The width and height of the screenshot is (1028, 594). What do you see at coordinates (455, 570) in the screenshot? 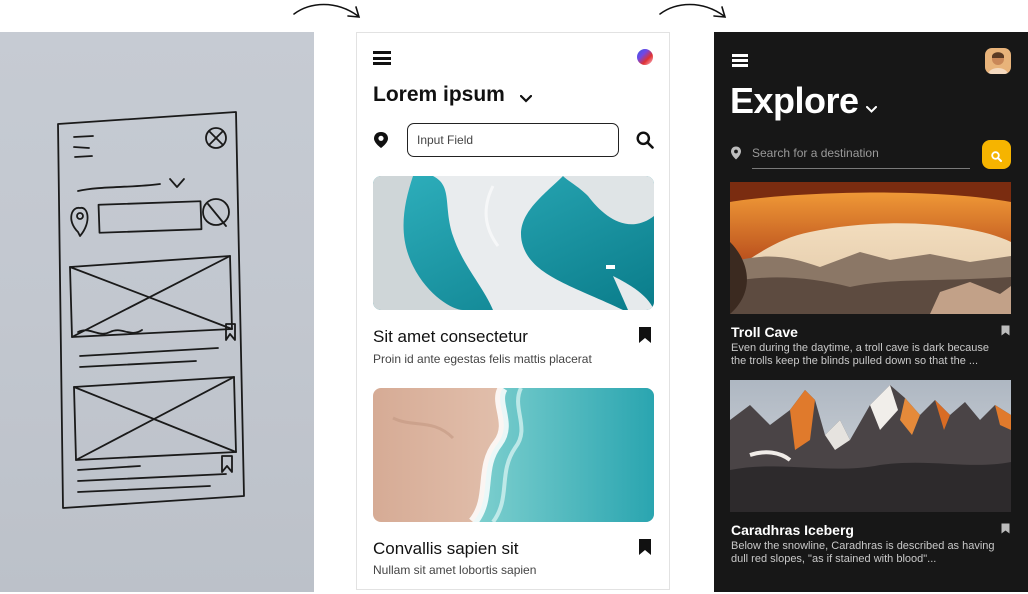
I see `card-subtitle: Nullam sit amet lobortis sapien` at bounding box center [455, 570].